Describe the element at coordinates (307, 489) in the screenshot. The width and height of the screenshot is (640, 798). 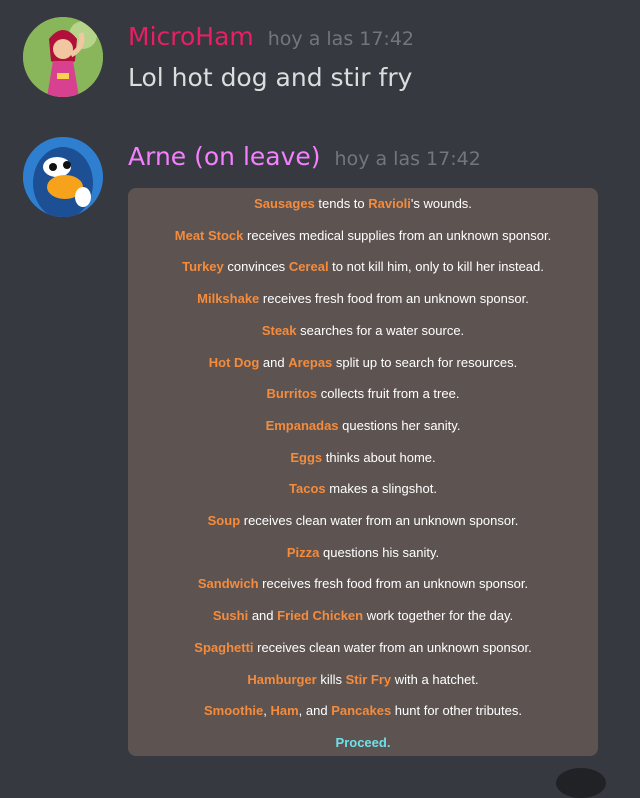
I see `tribute-name: Tacos` at that location.